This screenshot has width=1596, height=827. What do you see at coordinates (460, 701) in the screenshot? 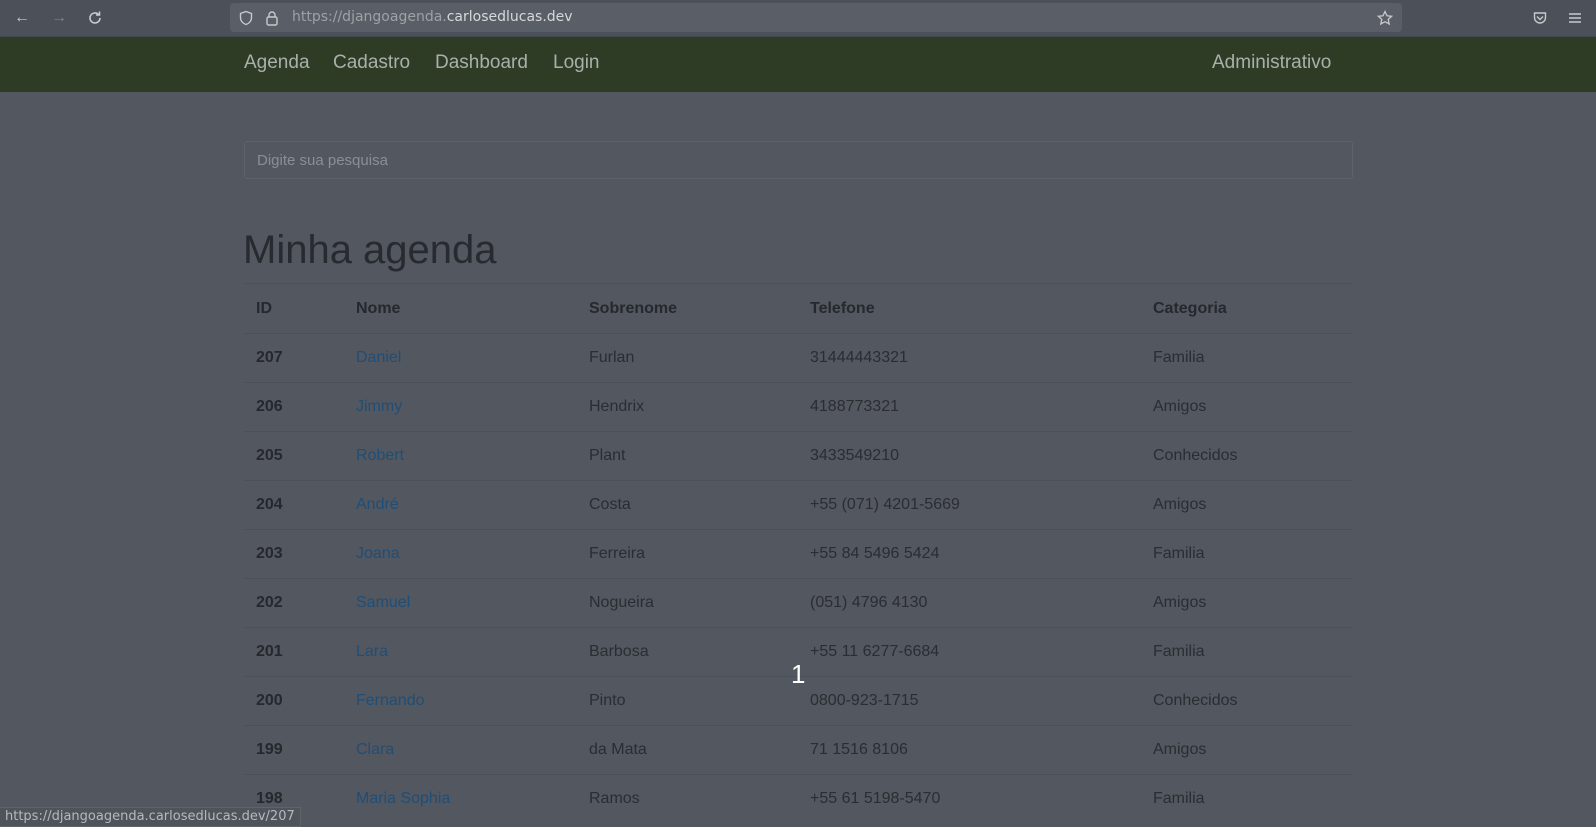
I see `cell-name: Fernando` at bounding box center [460, 701].